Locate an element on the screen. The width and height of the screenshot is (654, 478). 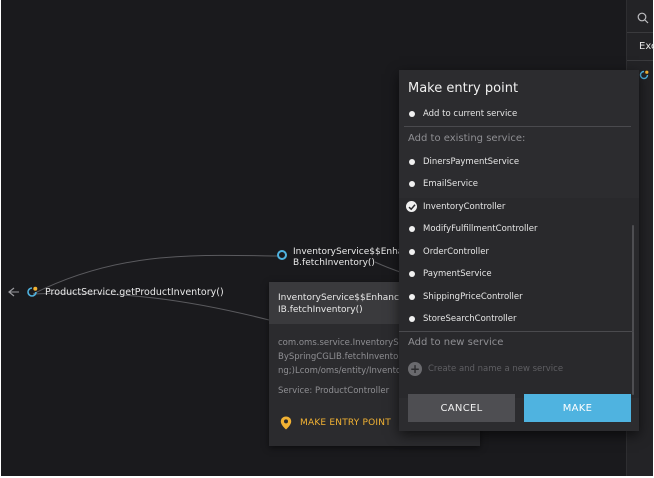
service-label: EmailService is located at coordinates (450, 184).